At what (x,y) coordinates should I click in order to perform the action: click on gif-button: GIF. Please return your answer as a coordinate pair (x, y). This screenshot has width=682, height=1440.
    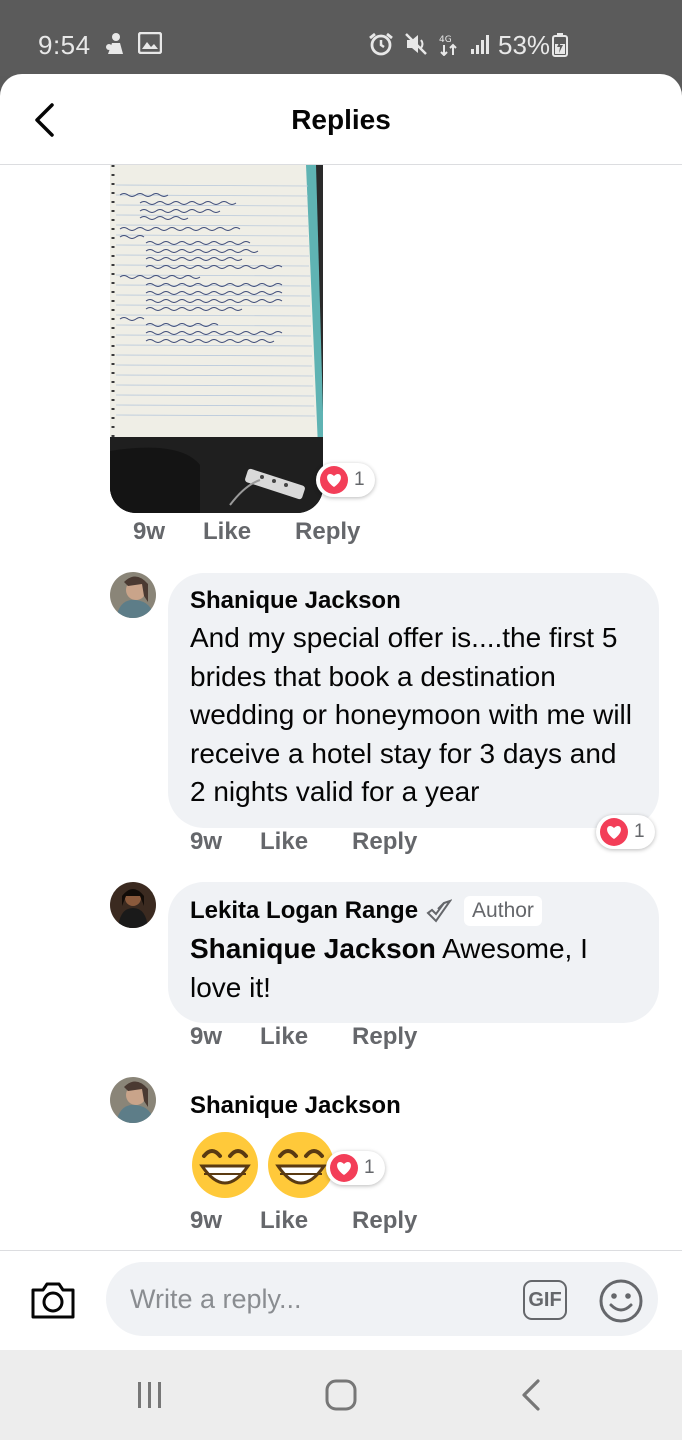
    Looking at the image, I should click on (545, 1300).